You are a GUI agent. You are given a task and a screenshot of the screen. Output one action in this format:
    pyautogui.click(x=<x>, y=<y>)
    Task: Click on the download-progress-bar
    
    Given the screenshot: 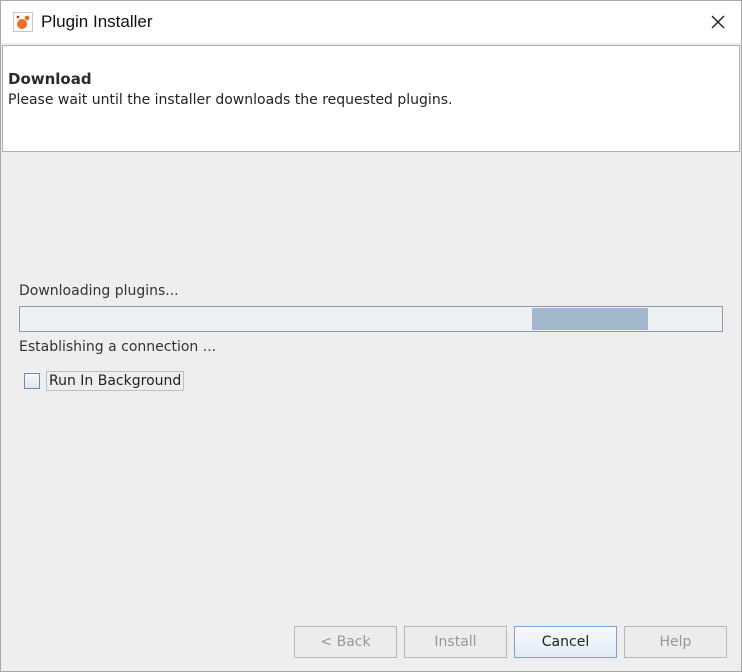 What is the action you would take?
    pyautogui.click(x=371, y=319)
    